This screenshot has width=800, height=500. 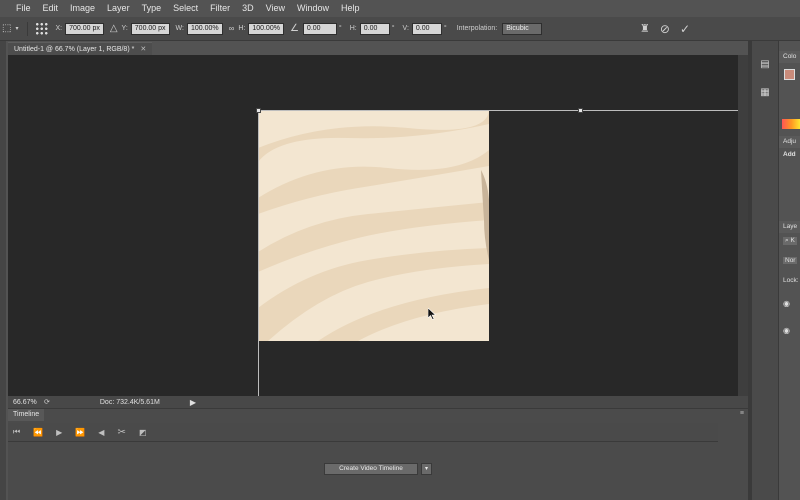 I want to click on menu-filter: Filter, so click(x=220, y=8).